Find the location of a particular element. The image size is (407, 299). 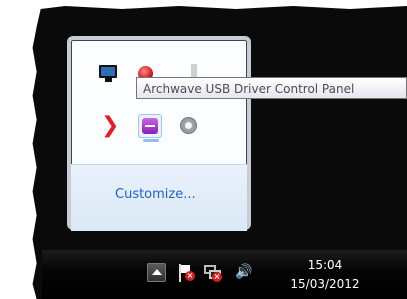

usb-driver-icon is located at coordinates (150, 128).